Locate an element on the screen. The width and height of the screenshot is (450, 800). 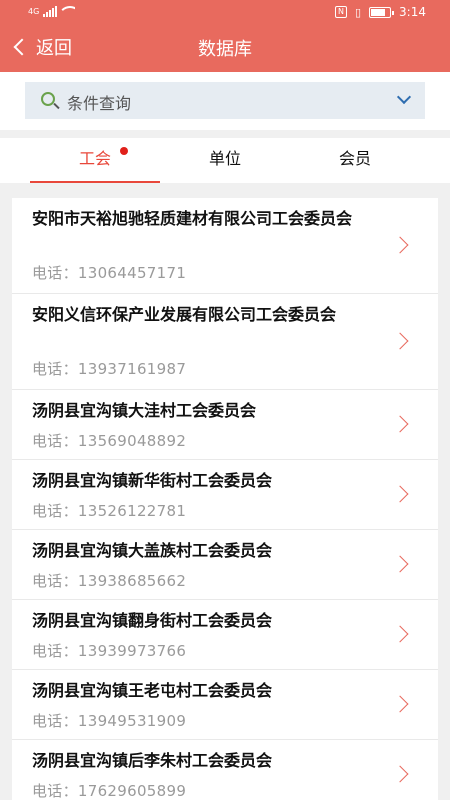
item-phone: 电话：13526122781 is located at coordinates (109, 510).